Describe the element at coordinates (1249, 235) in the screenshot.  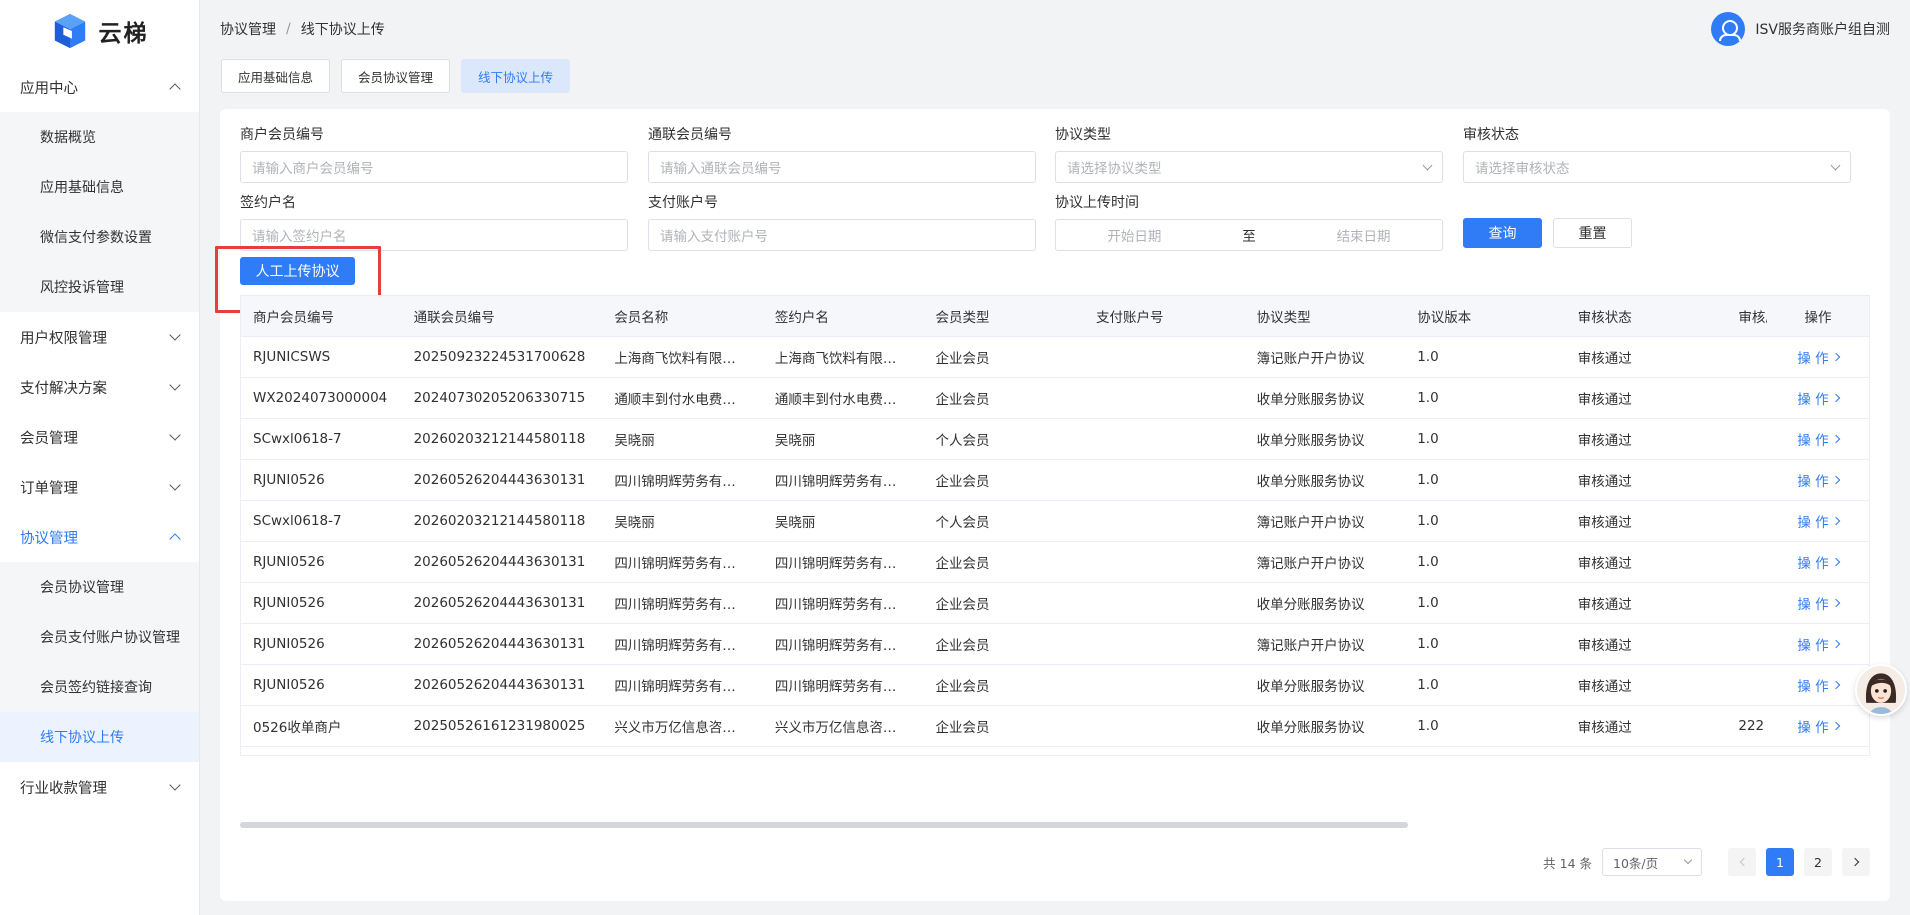
I see `upload-date-range: 开始日期 至 结束日期` at that location.